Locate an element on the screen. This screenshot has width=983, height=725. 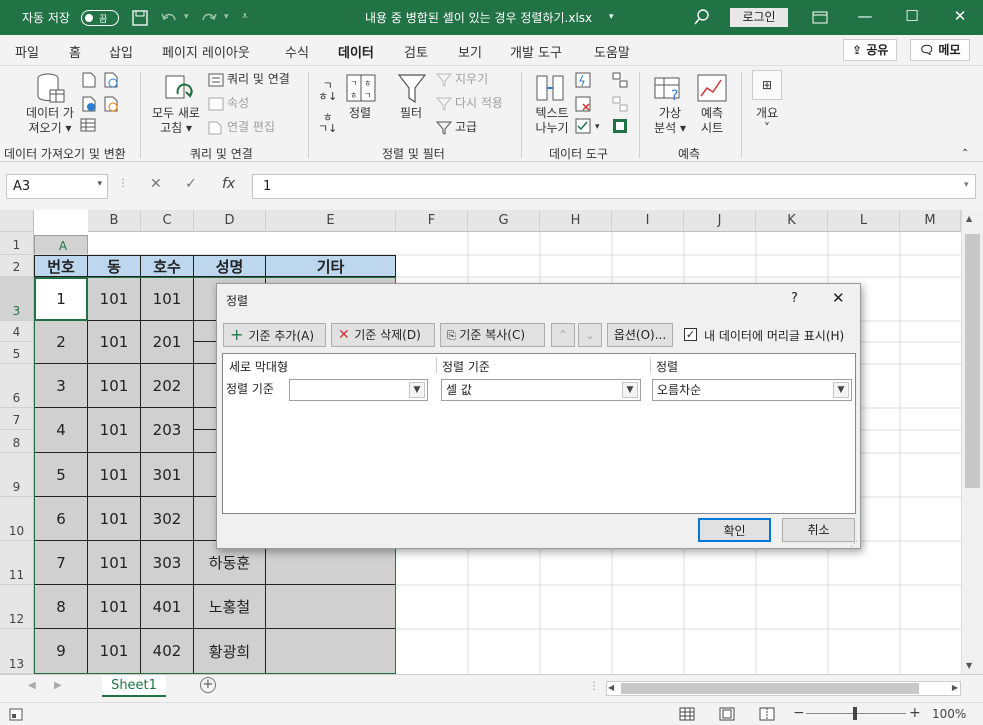
page-break-view-icon is located at coordinates (767, 714).